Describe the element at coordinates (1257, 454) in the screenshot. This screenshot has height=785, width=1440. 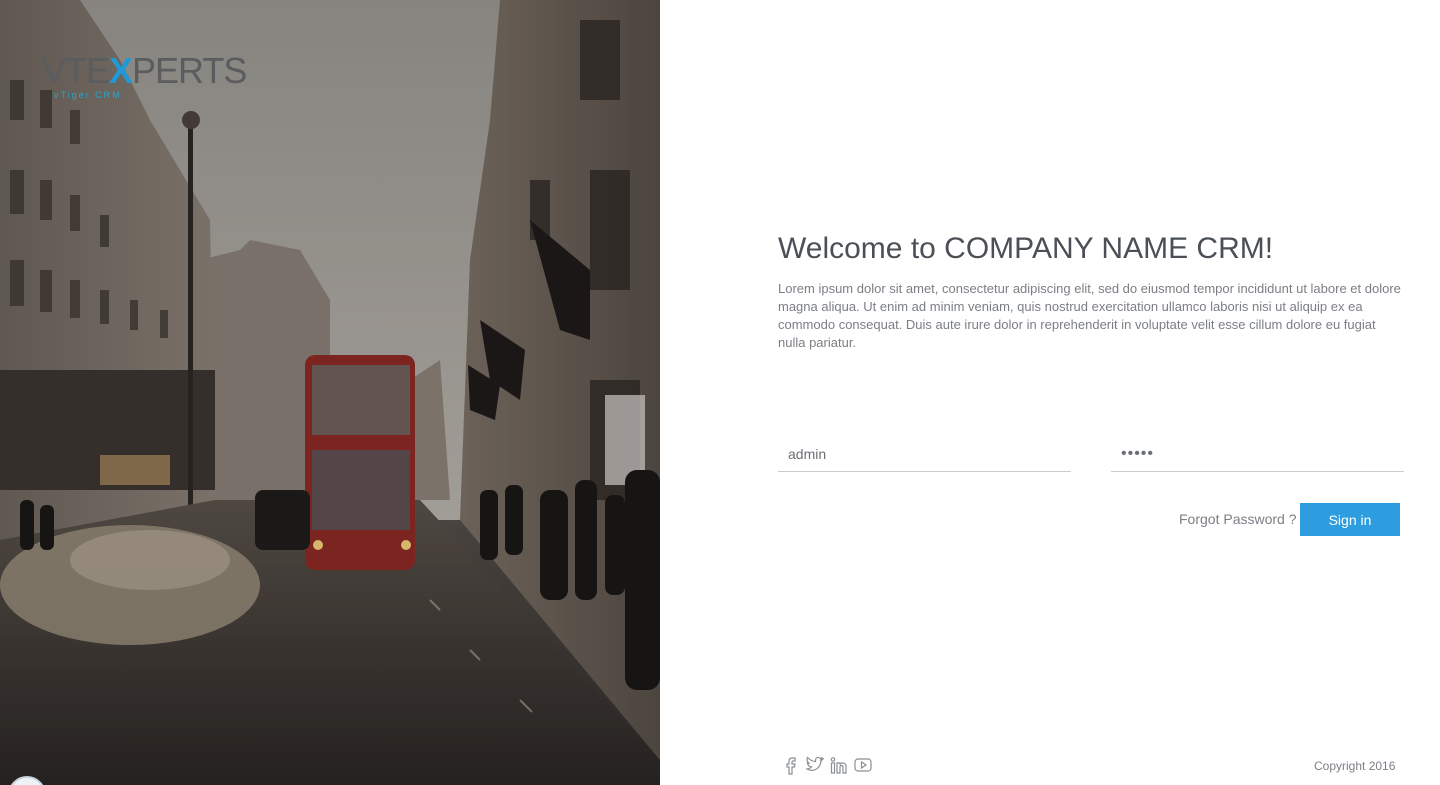
I see `password-input` at that location.